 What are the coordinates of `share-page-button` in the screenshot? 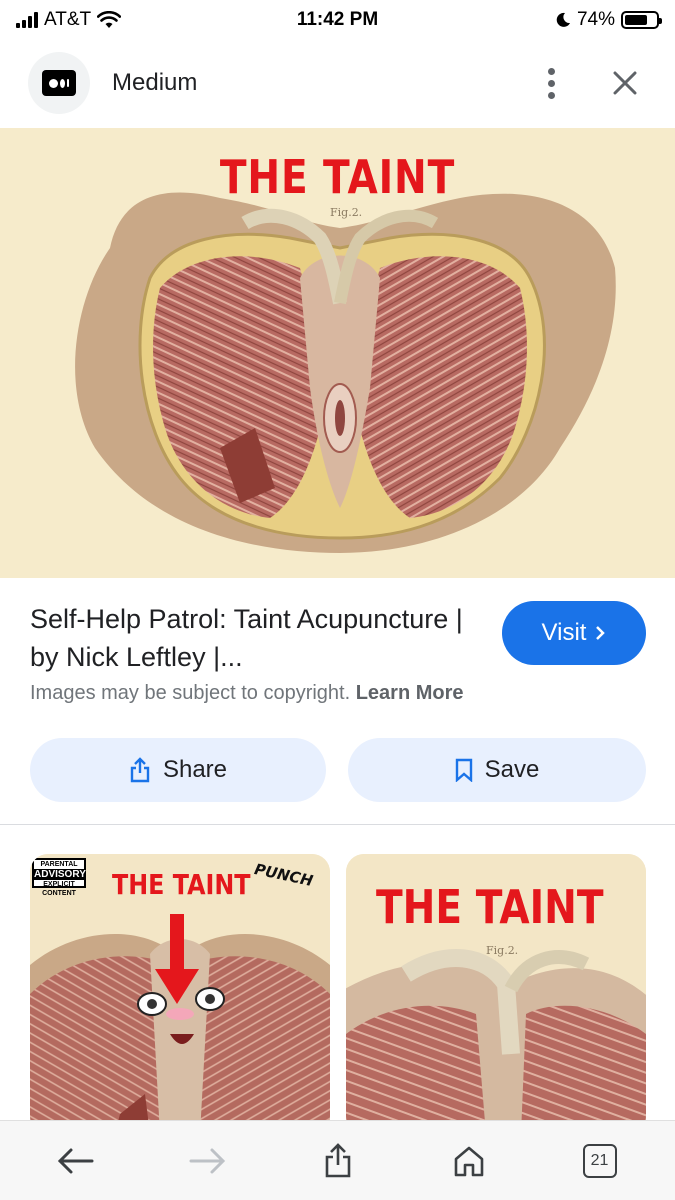 It's located at (338, 1161).